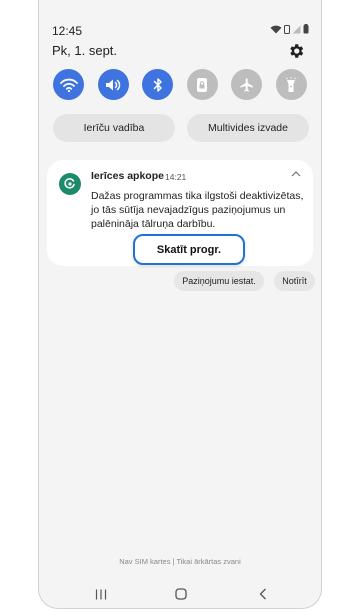 The height and width of the screenshot is (612, 360). What do you see at coordinates (296, 29) in the screenshot?
I see `signal-icon` at bounding box center [296, 29].